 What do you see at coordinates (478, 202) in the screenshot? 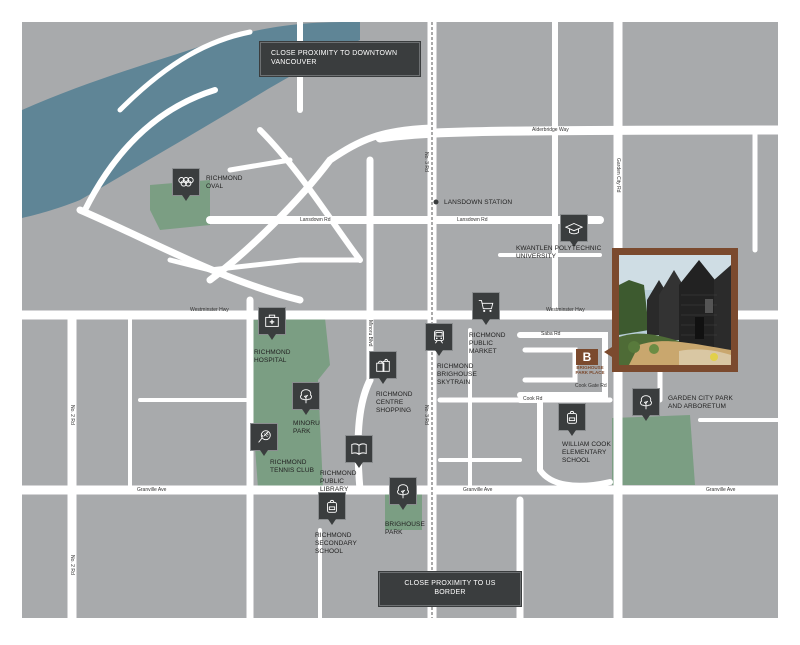
I see `station-label: LANSDOWN STATION` at bounding box center [478, 202].